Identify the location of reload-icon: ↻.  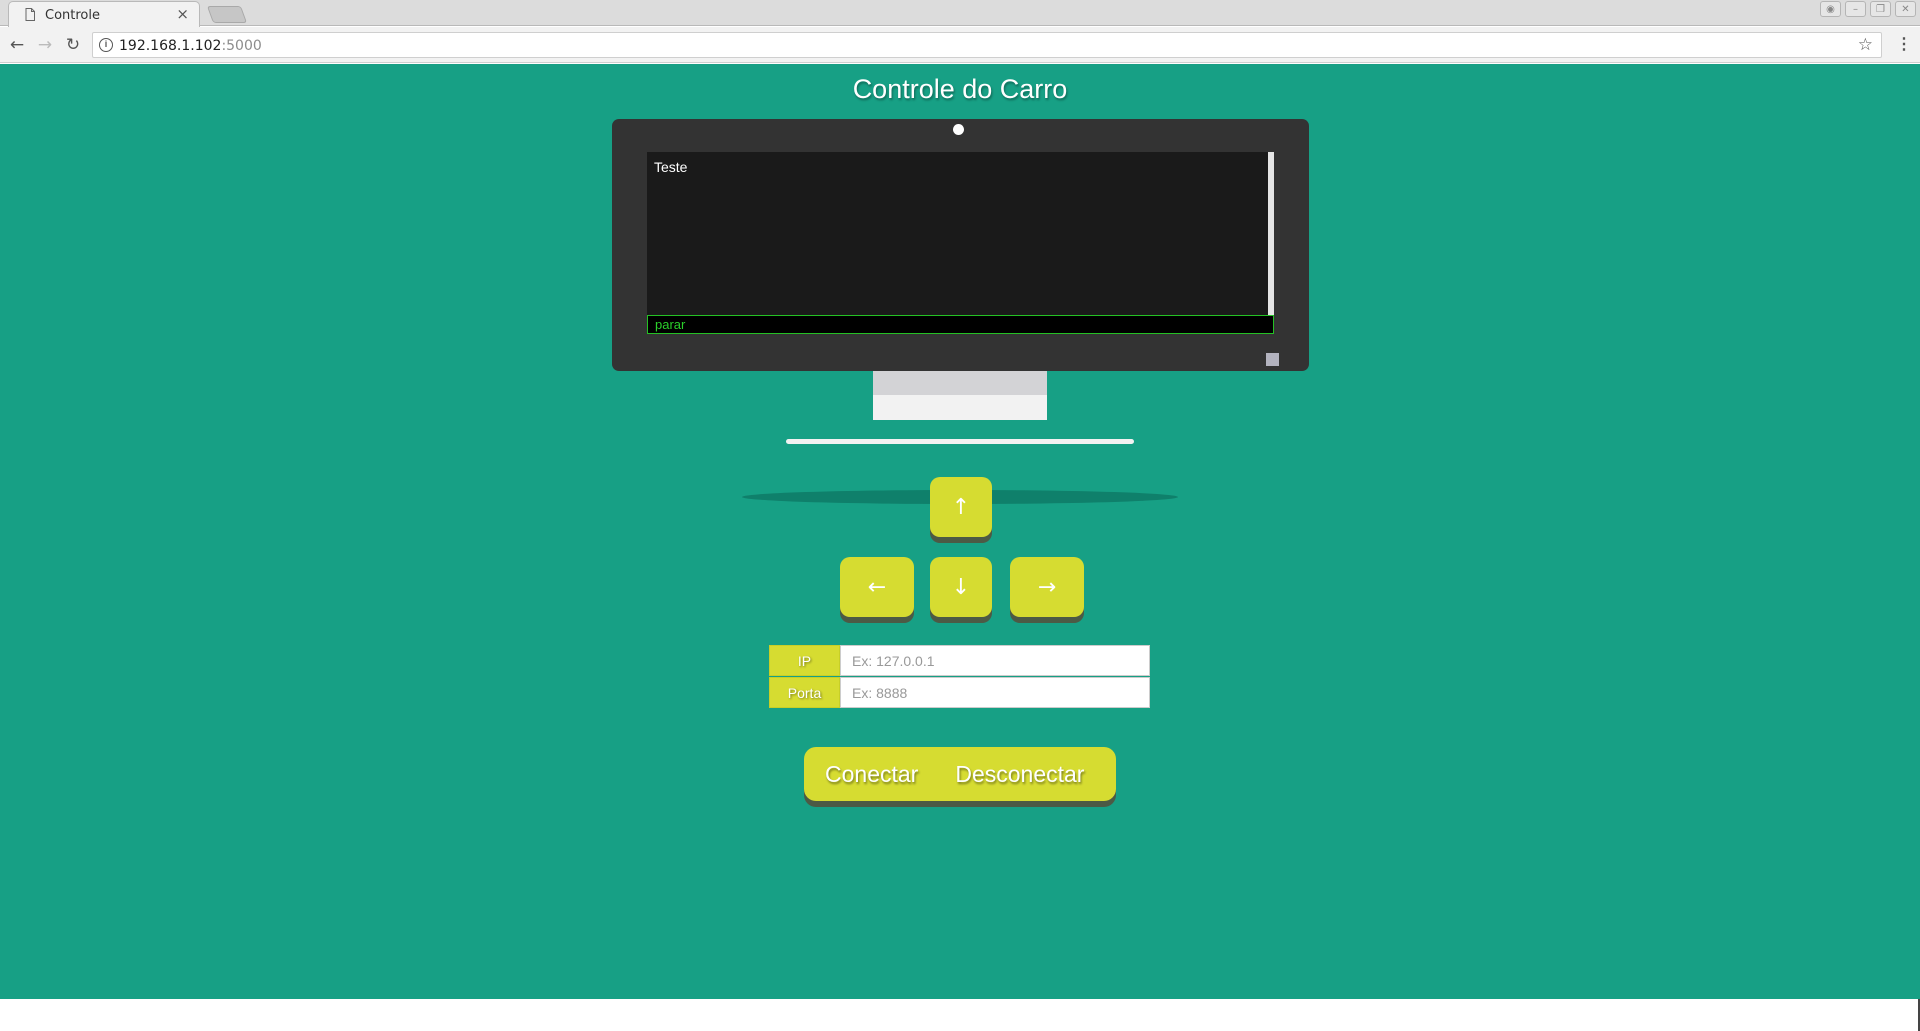
(73, 45).